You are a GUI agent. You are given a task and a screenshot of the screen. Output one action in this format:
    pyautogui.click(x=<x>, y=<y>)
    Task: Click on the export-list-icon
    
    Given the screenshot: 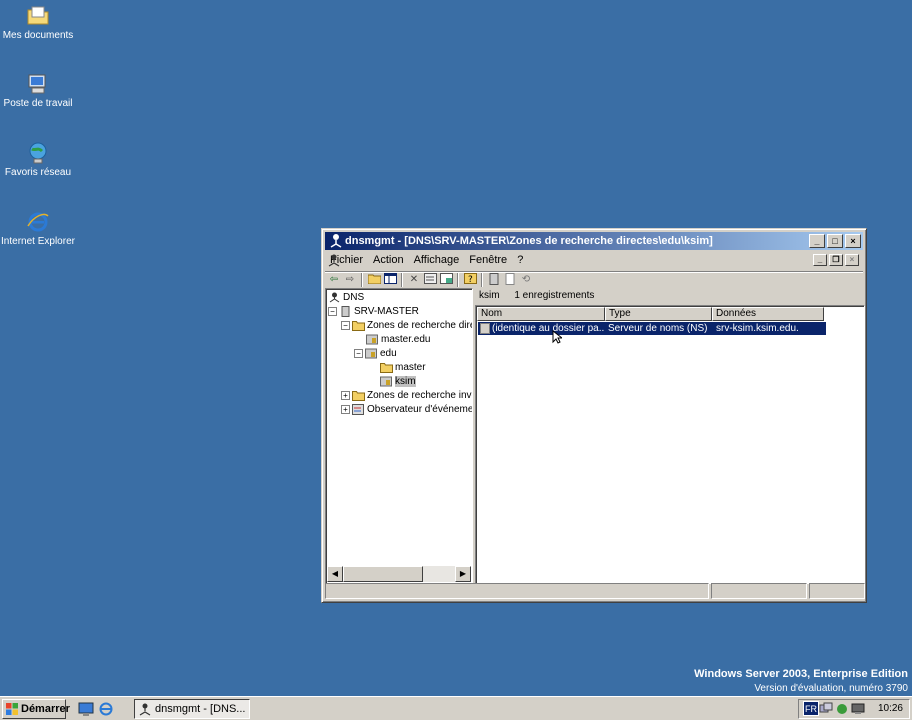 What is the action you would take?
    pyautogui.click(x=446, y=280)
    